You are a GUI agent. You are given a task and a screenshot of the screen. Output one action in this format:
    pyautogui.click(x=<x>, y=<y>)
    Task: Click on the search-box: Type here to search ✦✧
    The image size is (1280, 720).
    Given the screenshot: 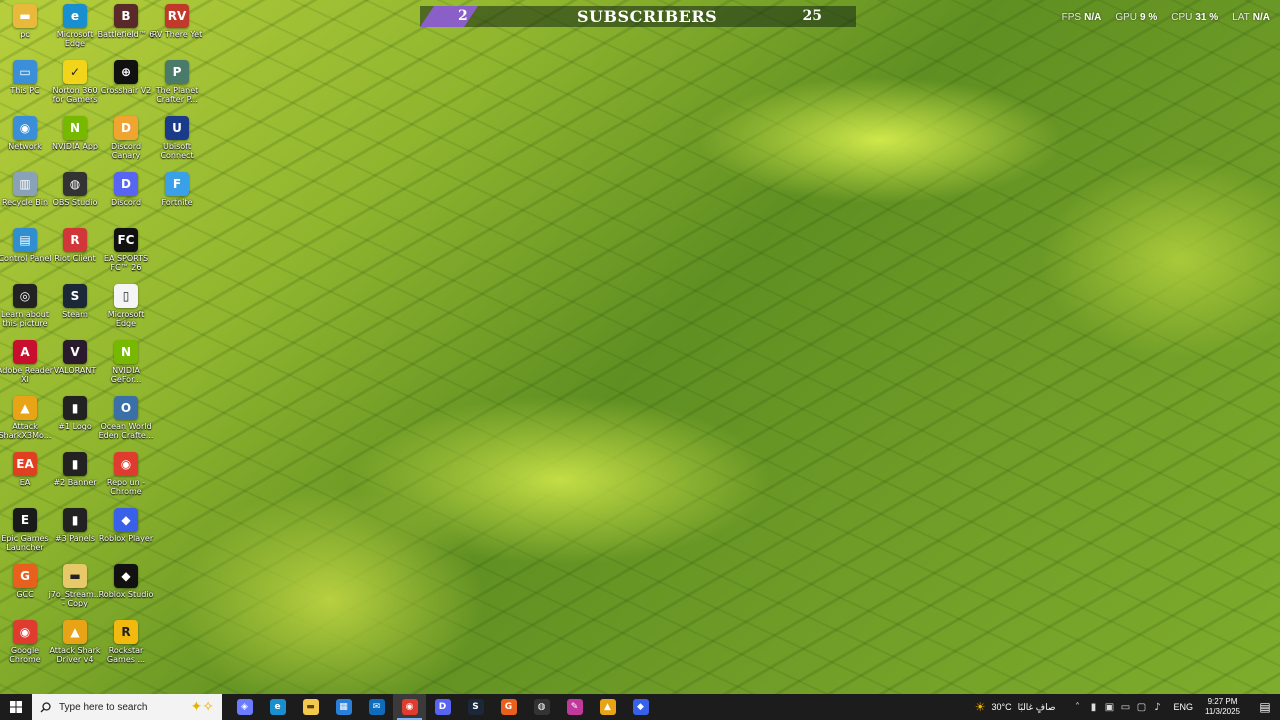 What is the action you would take?
    pyautogui.click(x=127, y=707)
    